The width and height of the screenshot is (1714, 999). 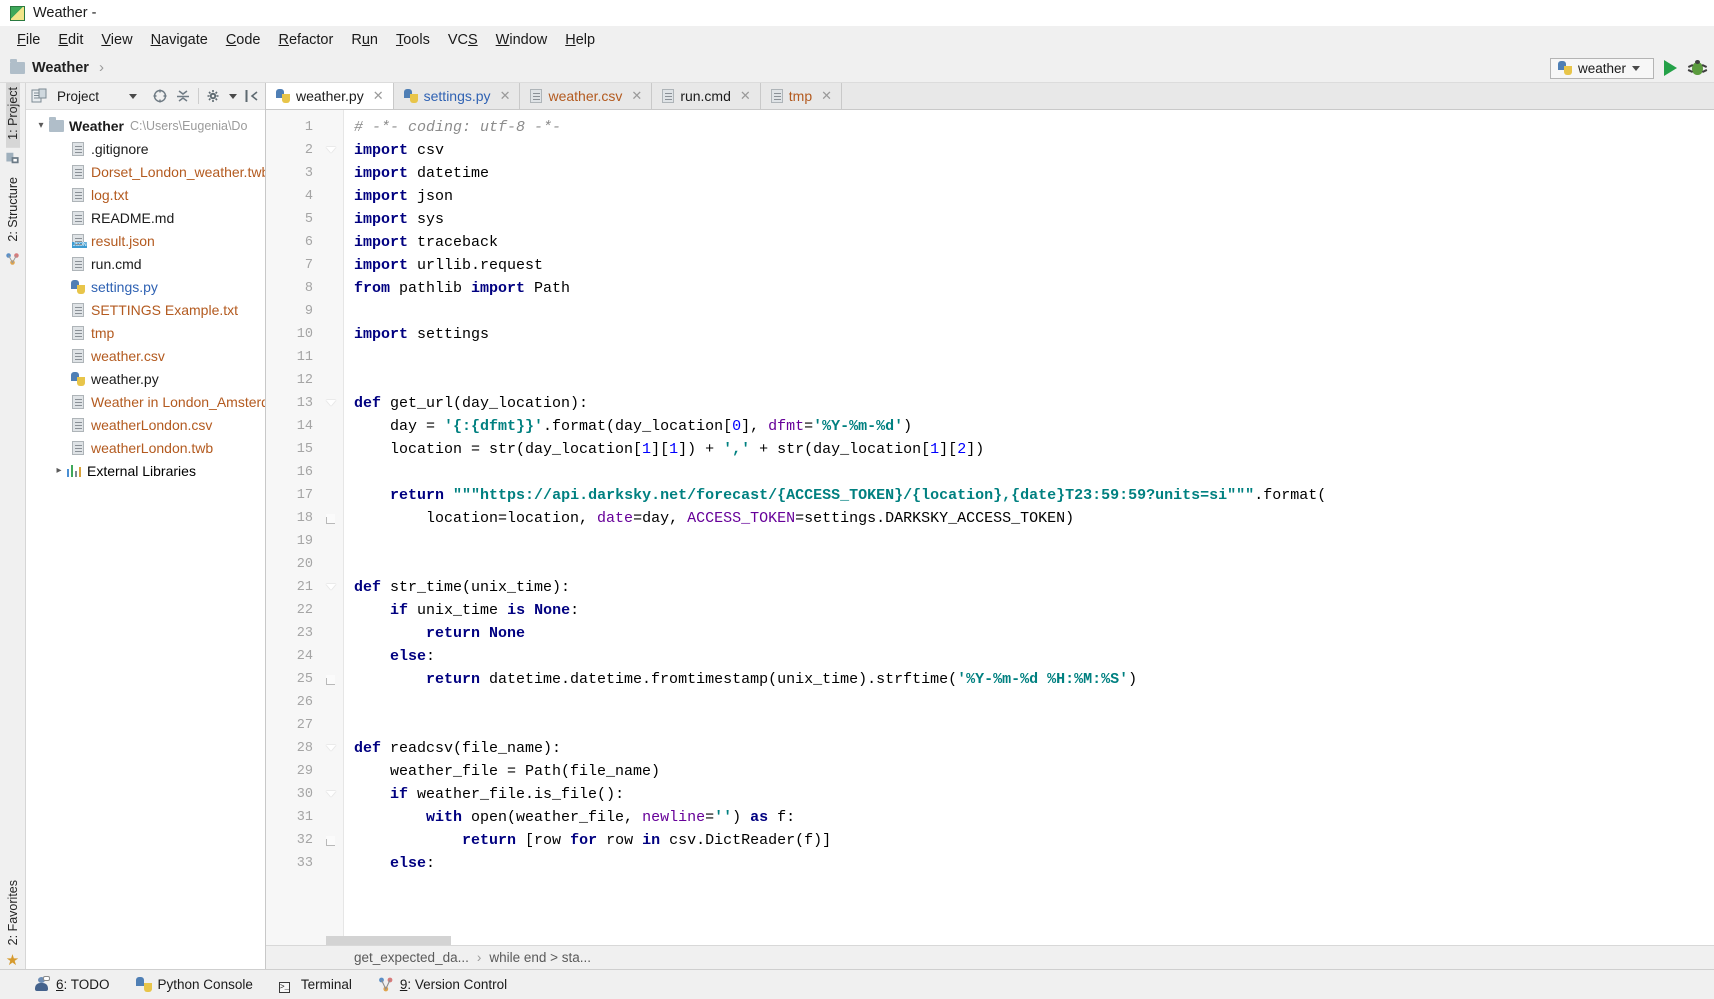 I want to click on tree-node-file: SETTINGS Example.txt, so click(x=145, y=309).